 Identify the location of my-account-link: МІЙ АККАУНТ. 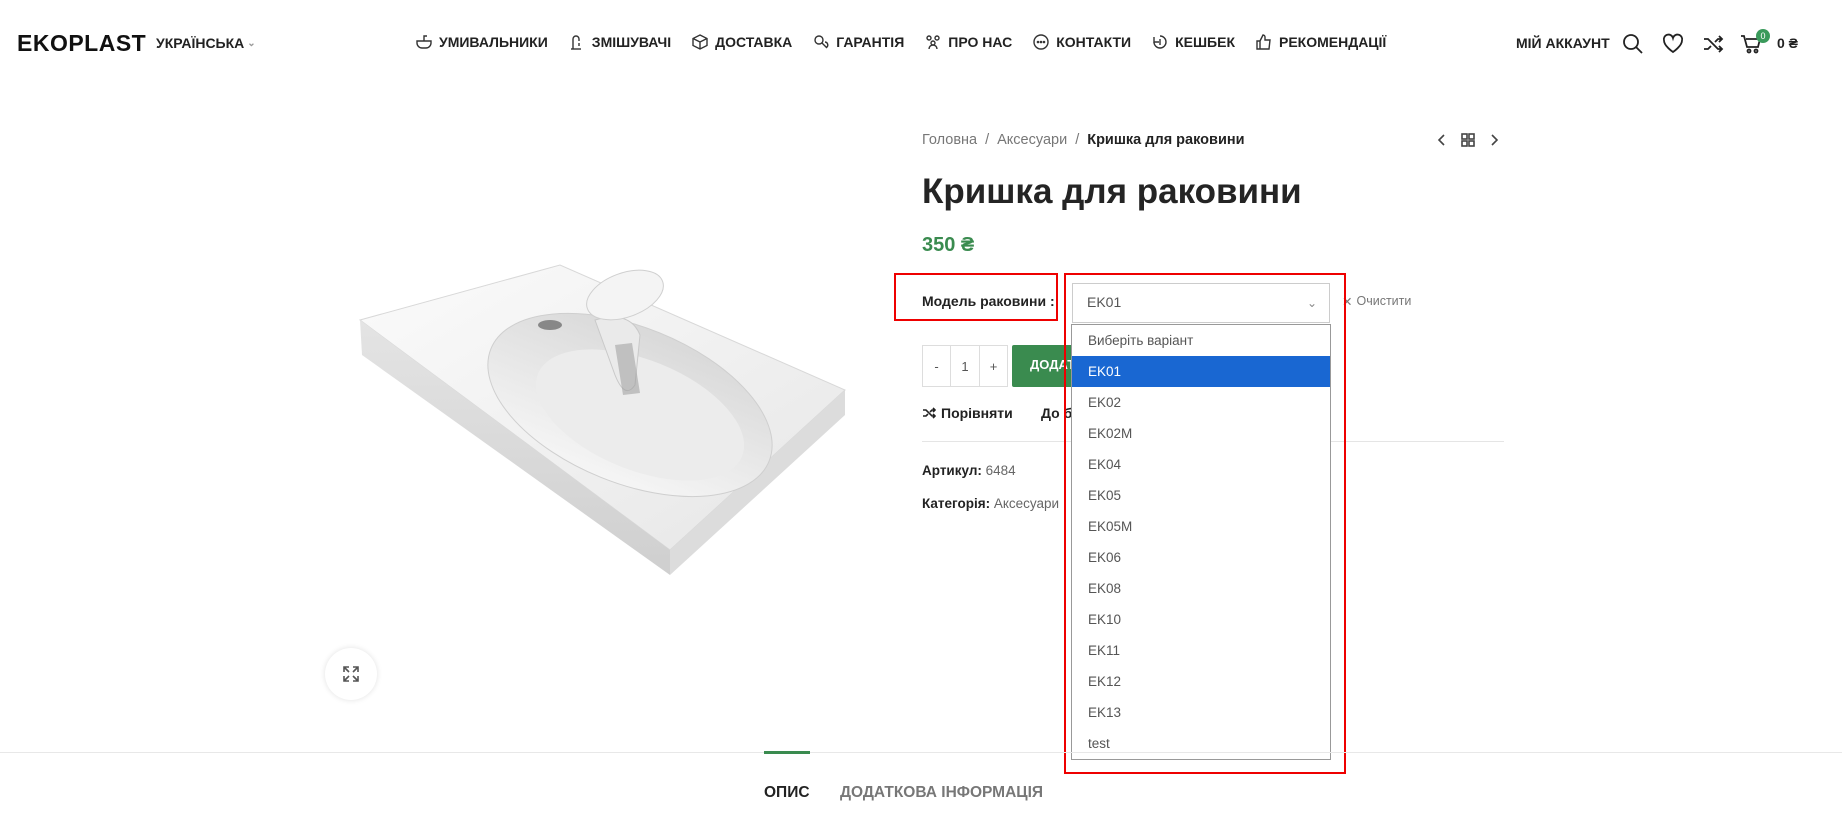
(1563, 43).